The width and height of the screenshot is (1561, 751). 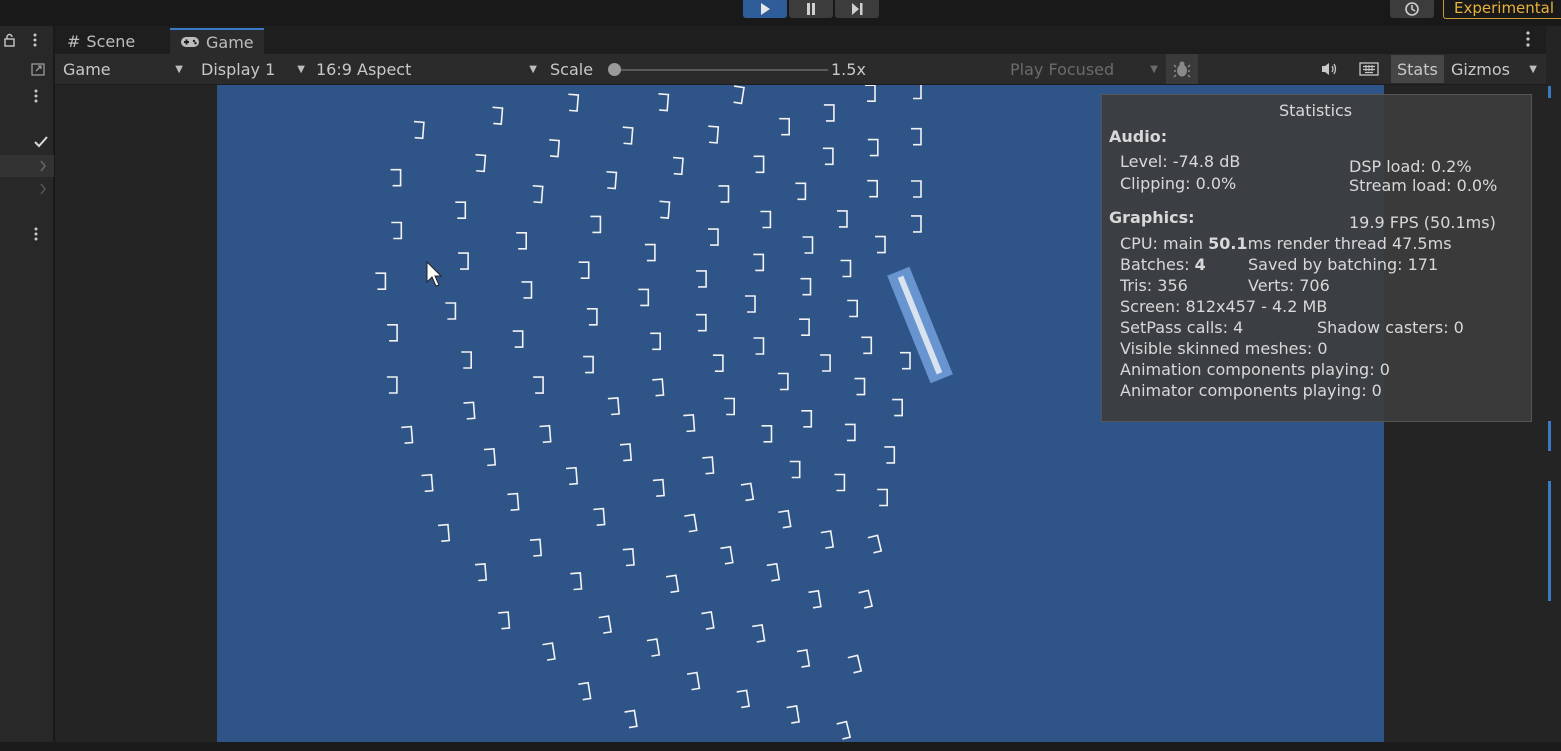 I want to click on tab-scene-label: Scene, so click(x=111, y=41).